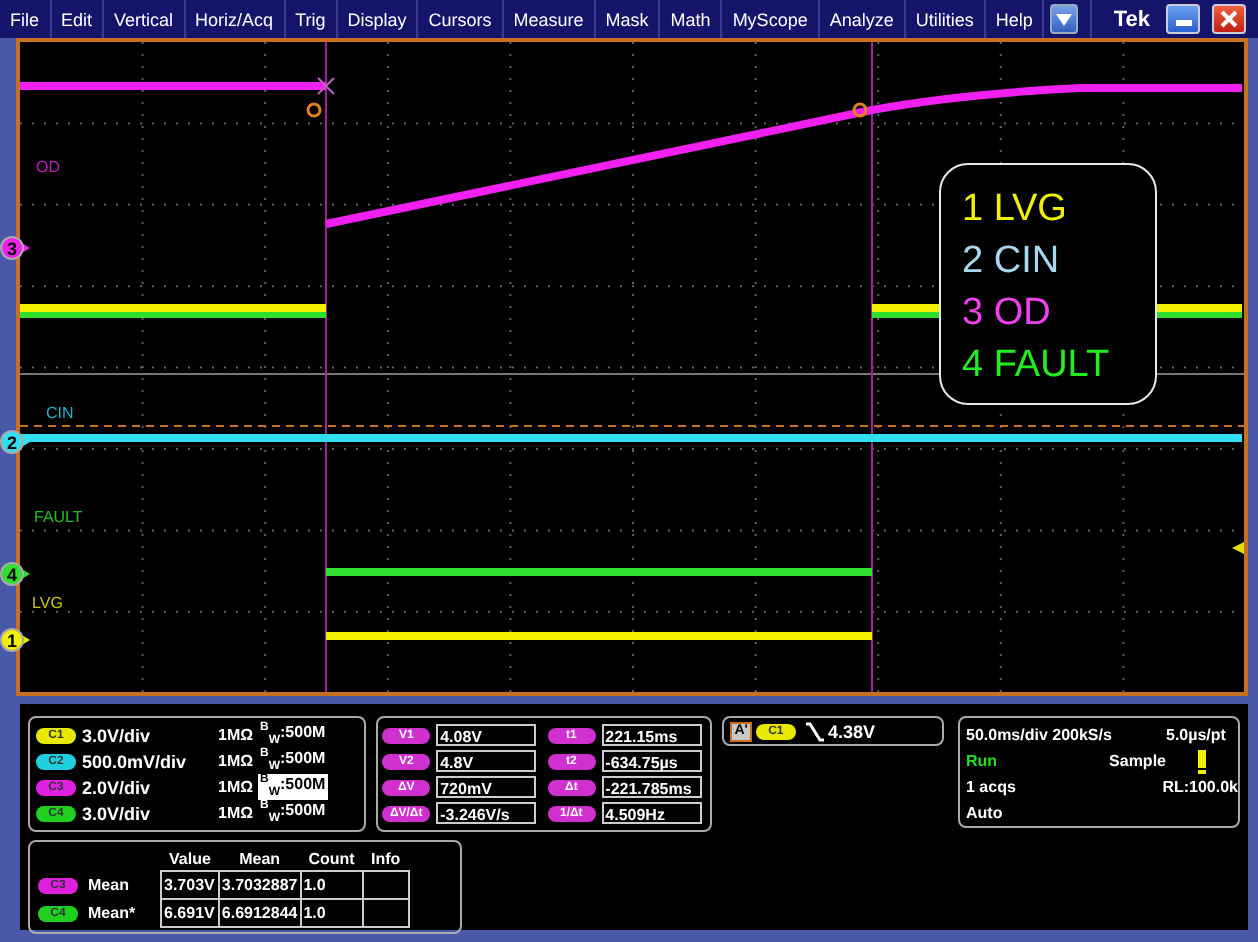  I want to click on scale-text: 500.0mV/div, so click(135, 761).